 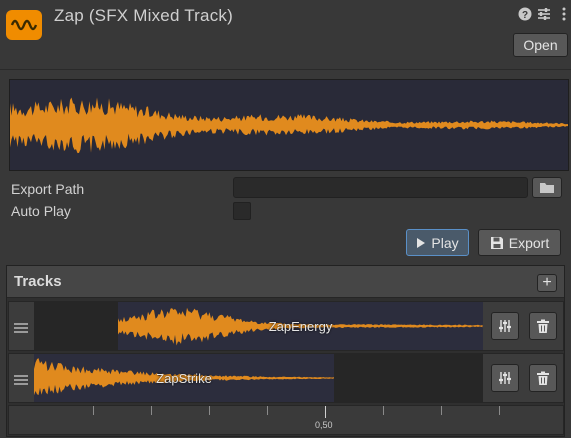 What do you see at coordinates (24, 25) in the screenshot?
I see `waveform-icon` at bounding box center [24, 25].